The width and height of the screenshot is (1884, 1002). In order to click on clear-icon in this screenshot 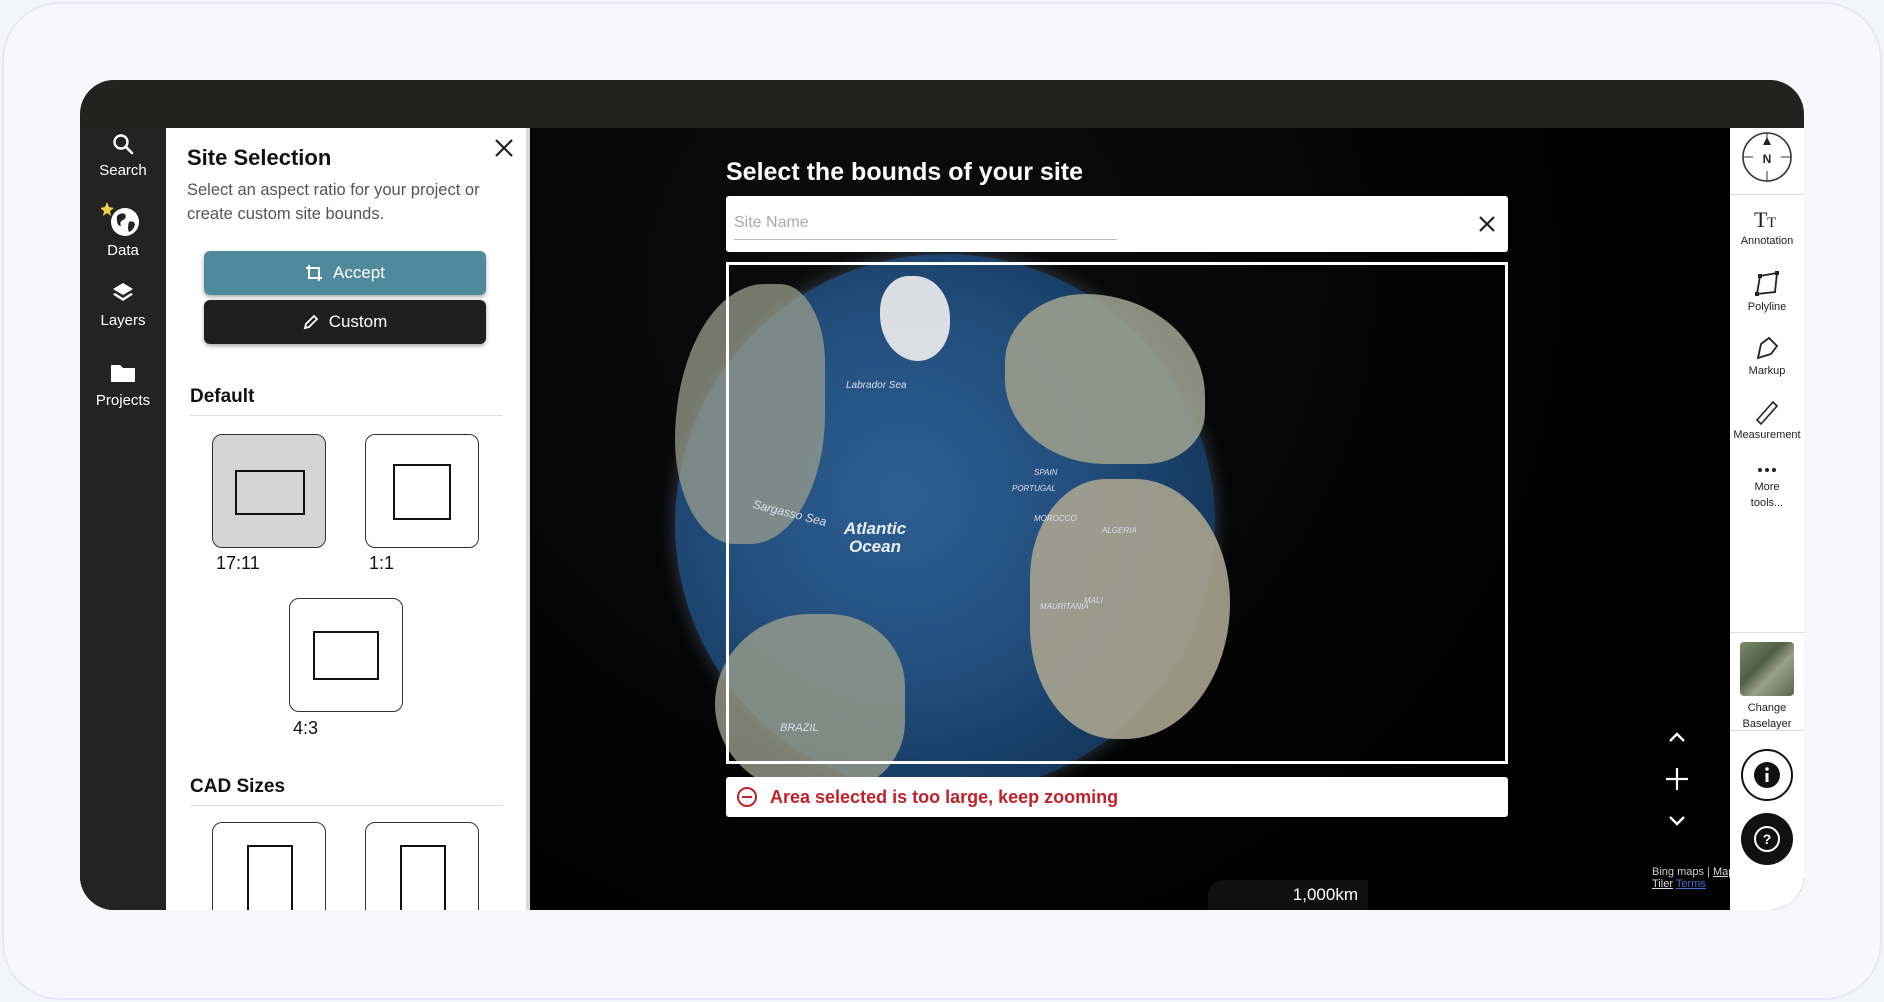, I will do `click(1487, 224)`.